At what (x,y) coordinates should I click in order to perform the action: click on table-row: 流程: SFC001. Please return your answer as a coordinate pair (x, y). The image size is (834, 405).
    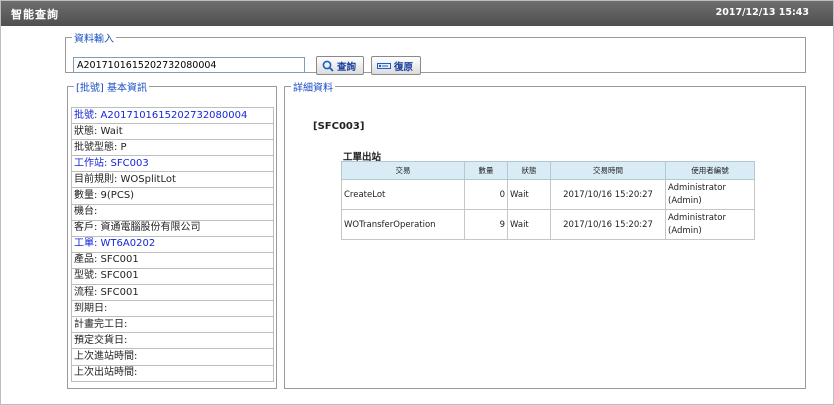
    Looking at the image, I should click on (172, 293).